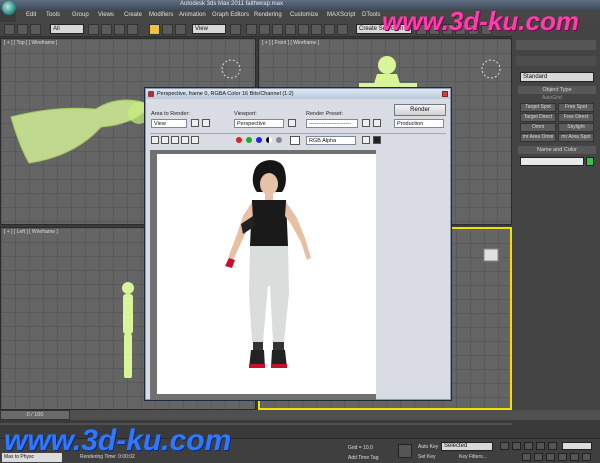  What do you see at coordinates (467, 446) in the screenshot?
I see `key-mode-dropdown: Selected` at bounding box center [467, 446].